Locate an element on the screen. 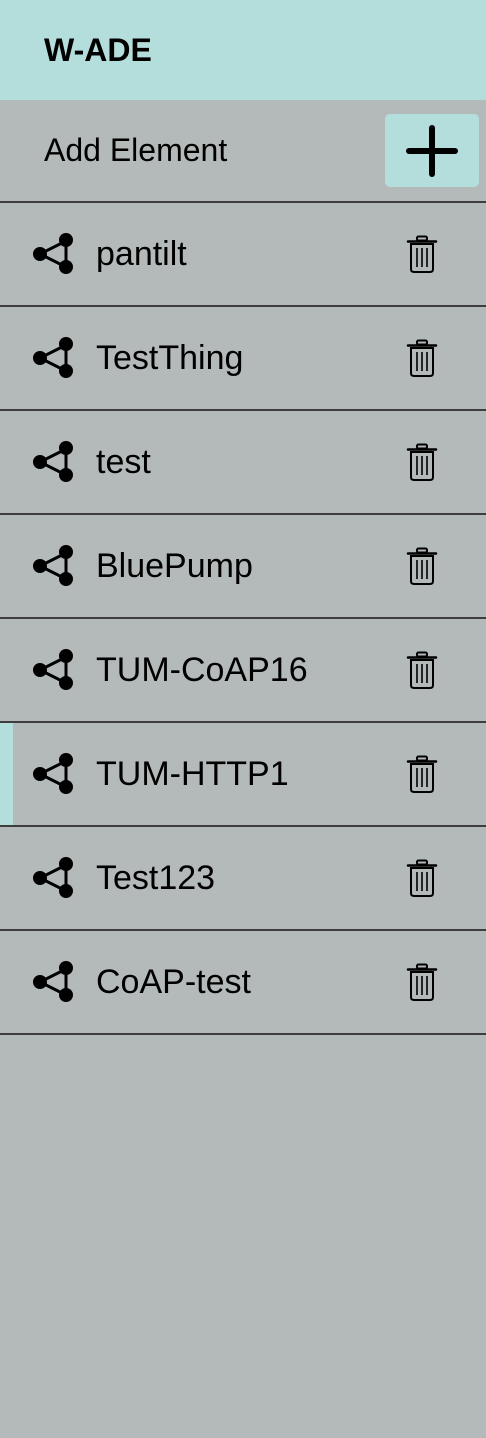  list-item: BluePump is located at coordinates (243, 567).